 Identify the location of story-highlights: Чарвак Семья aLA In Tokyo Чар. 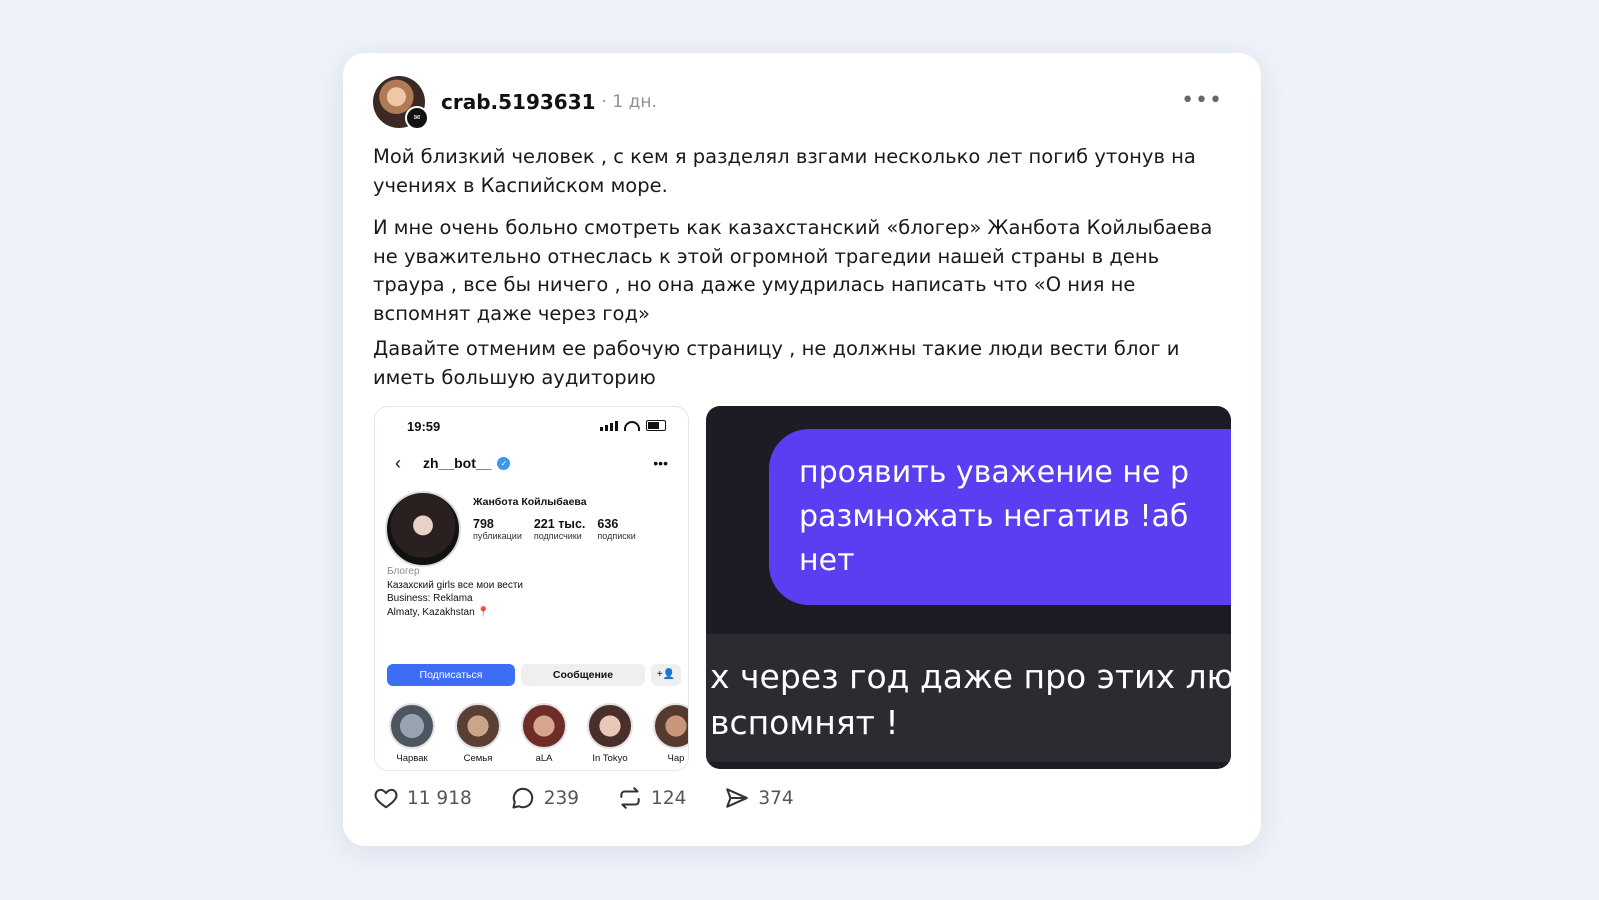
(538, 733).